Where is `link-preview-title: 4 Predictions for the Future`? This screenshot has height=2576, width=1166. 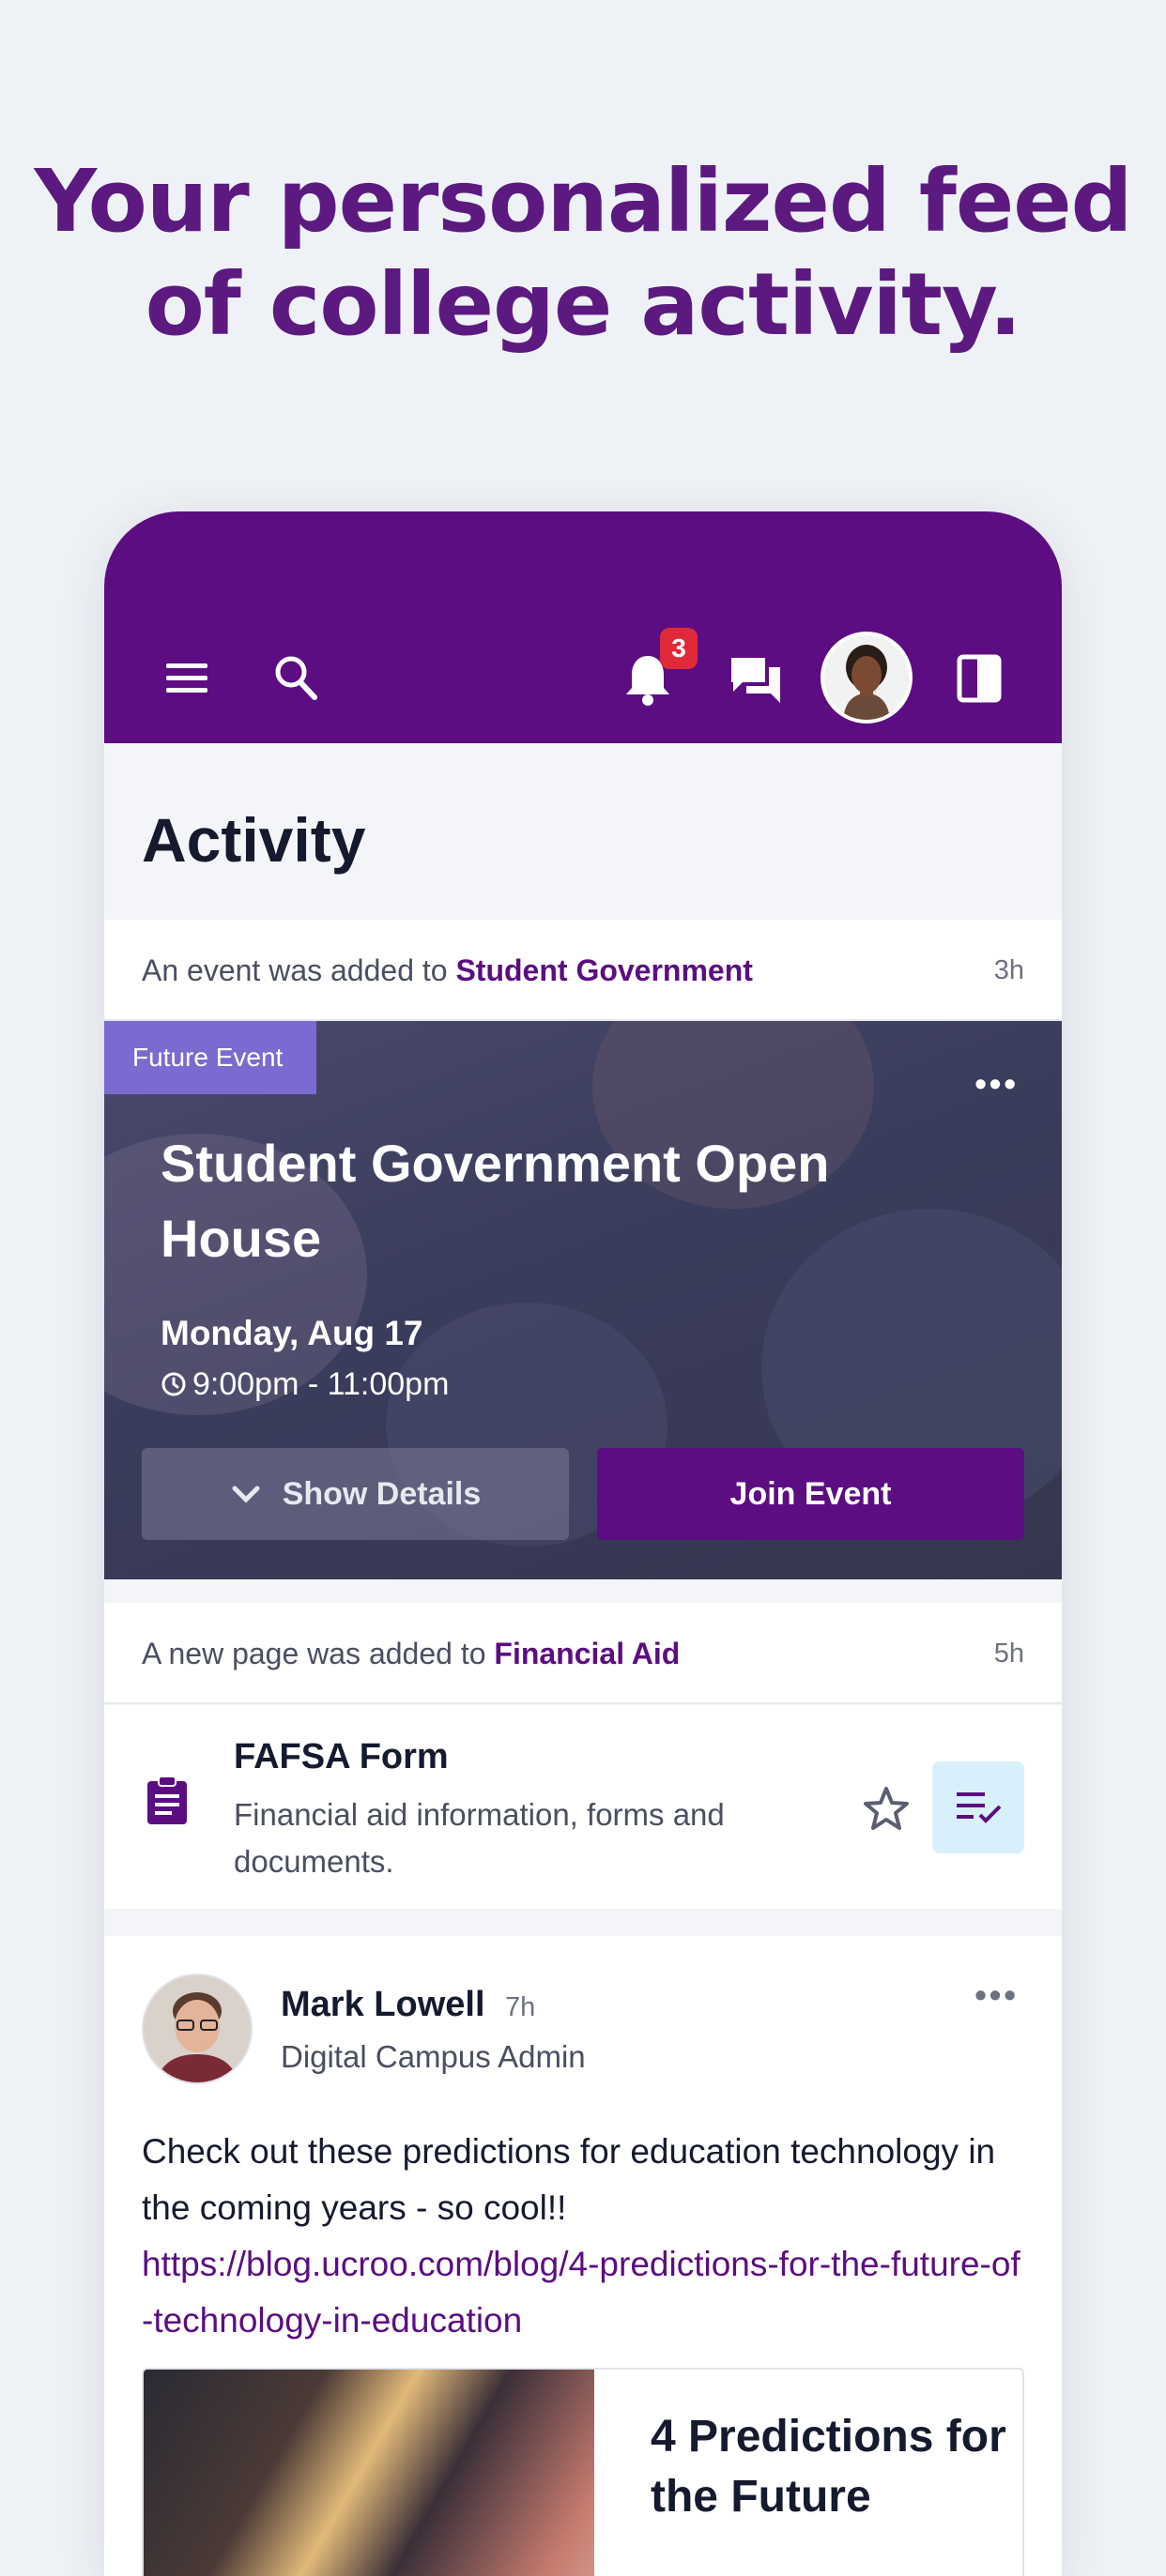
link-preview-title: 4 Predictions for the Future is located at coordinates (828, 2467).